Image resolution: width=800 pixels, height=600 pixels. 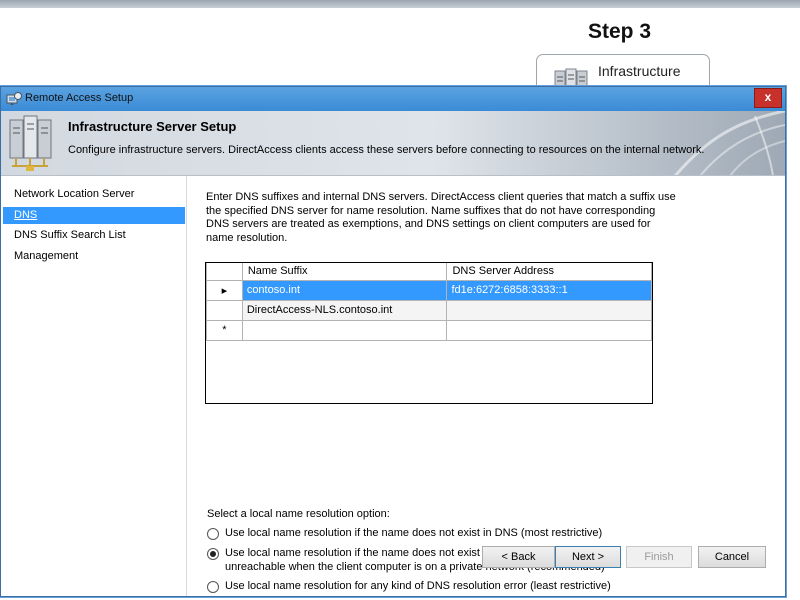 I want to click on name-suffix-cell: contoso.int, so click(x=344, y=290).